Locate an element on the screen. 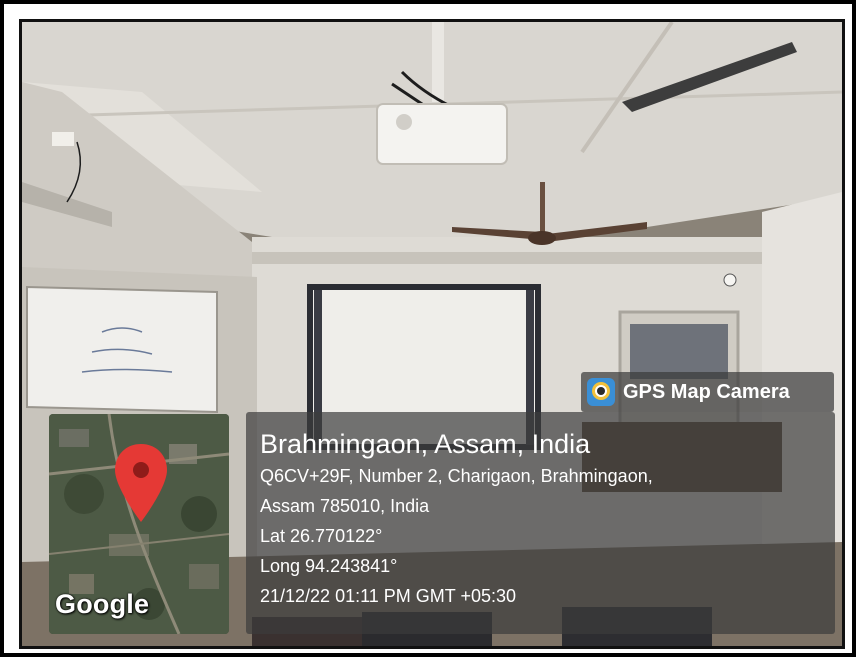 This screenshot has width=856, height=657. gps-map-camera-badge: GPS Map Camera is located at coordinates (707, 392).